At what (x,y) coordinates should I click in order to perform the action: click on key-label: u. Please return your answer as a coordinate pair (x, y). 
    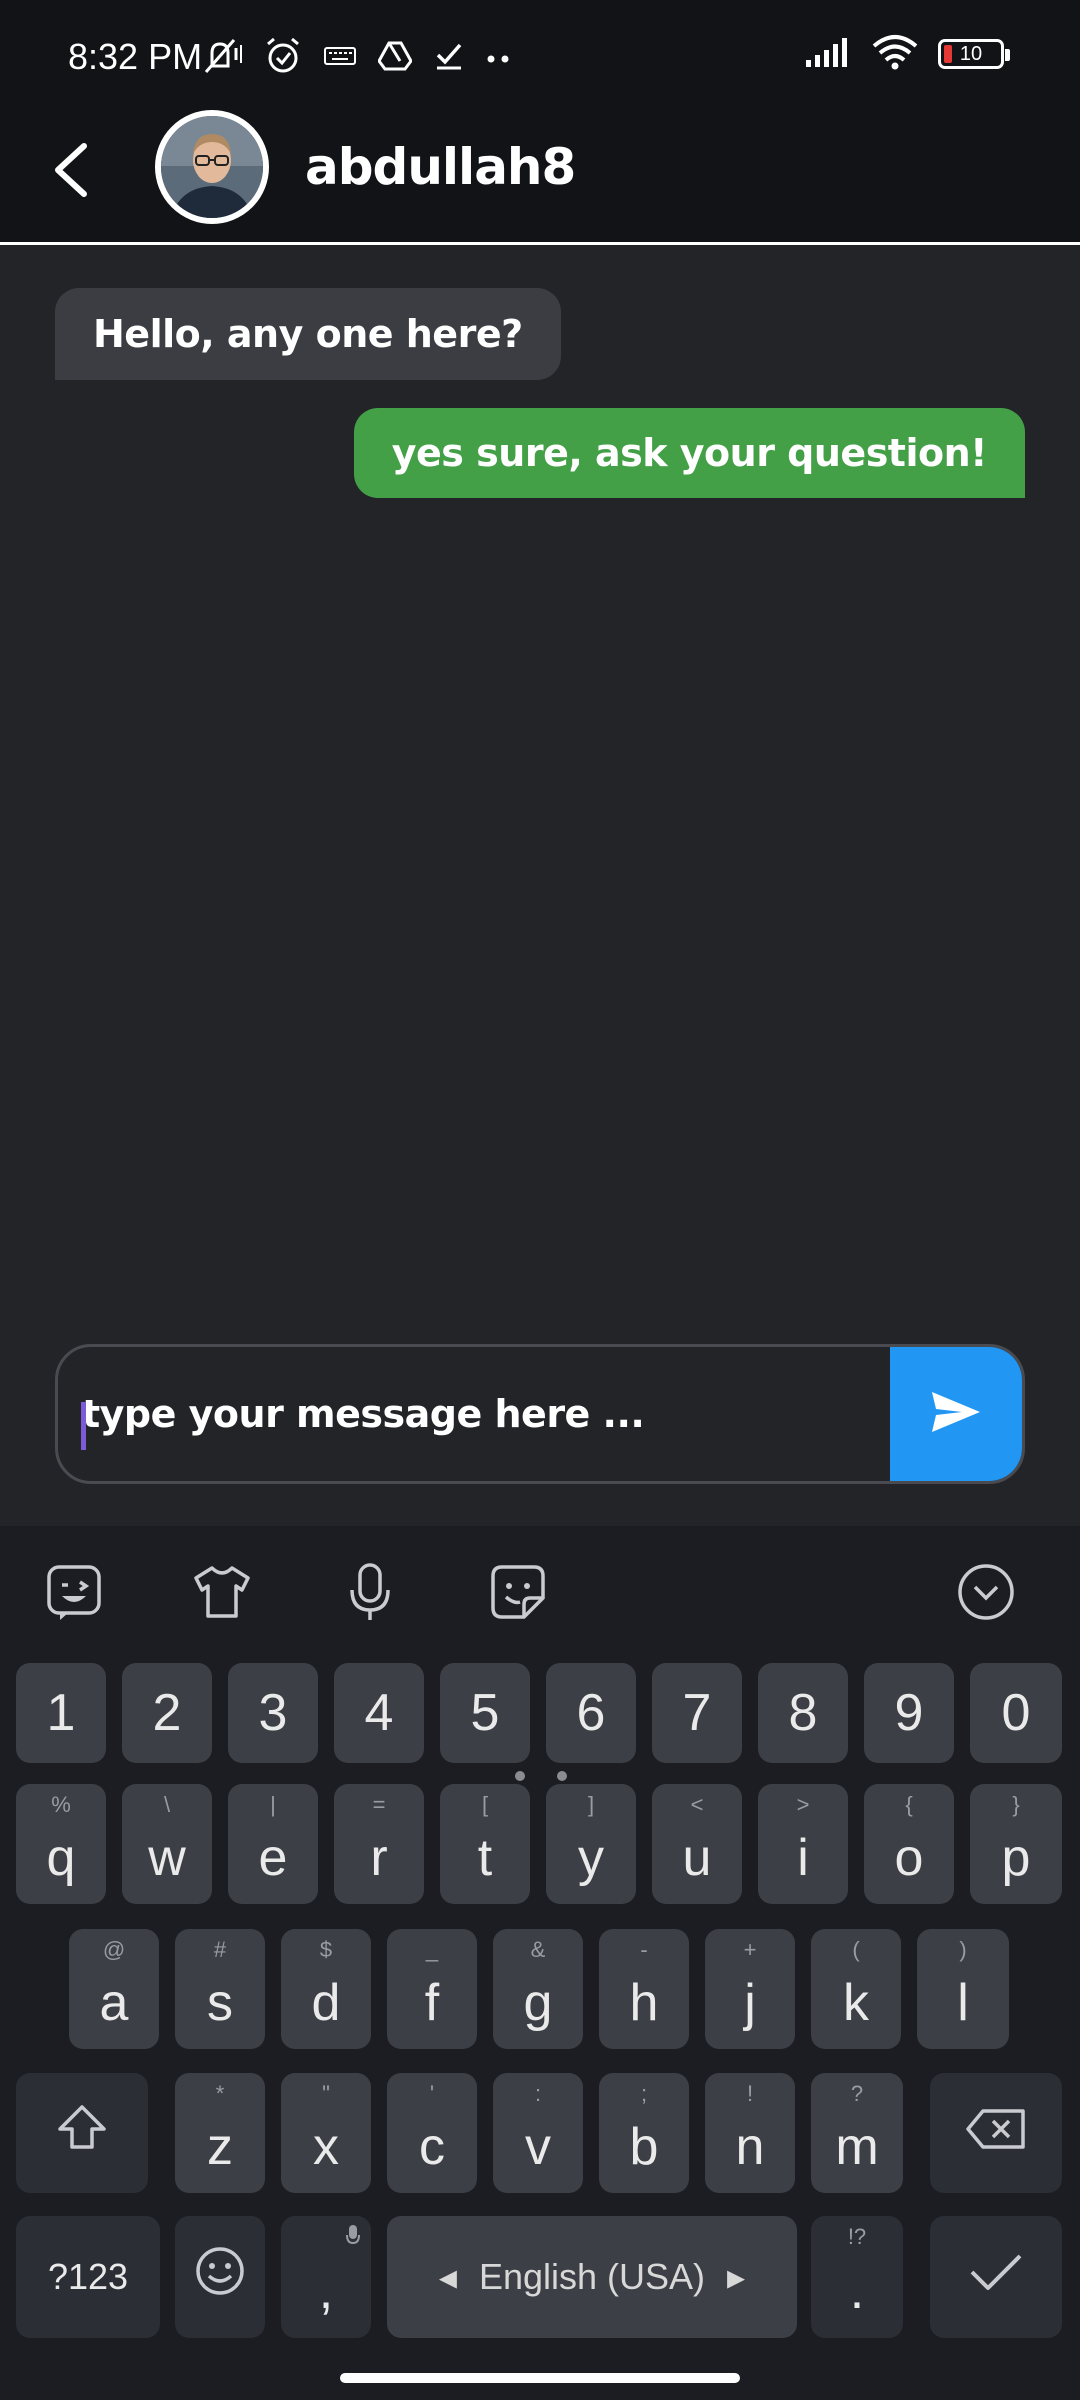
    Looking at the image, I should click on (697, 1858).